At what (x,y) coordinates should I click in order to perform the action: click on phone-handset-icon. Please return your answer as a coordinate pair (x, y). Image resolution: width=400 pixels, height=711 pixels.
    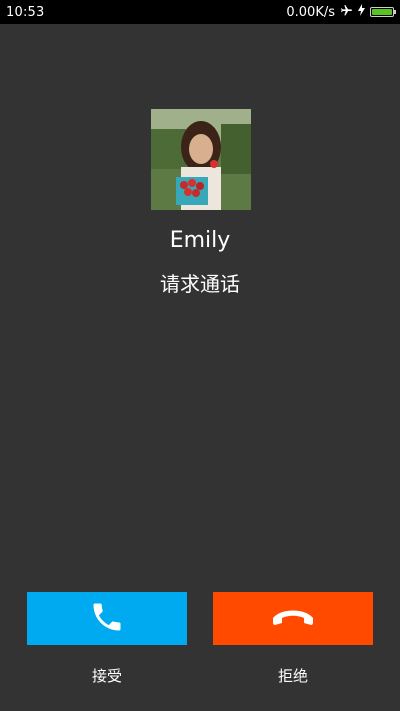
    Looking at the image, I should click on (107, 619).